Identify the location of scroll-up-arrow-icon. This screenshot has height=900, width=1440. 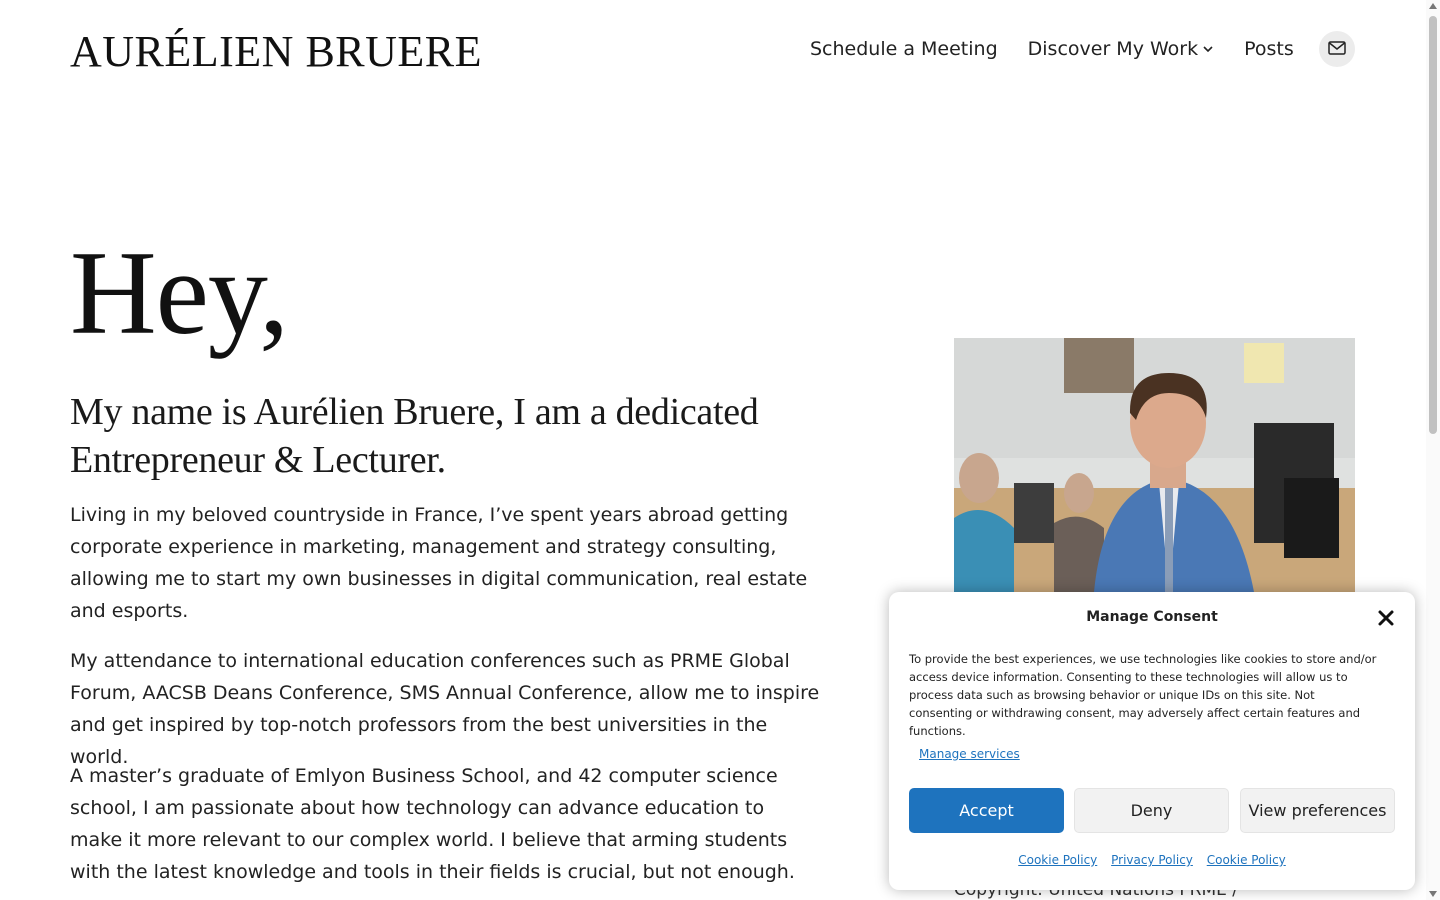
(1433, 6).